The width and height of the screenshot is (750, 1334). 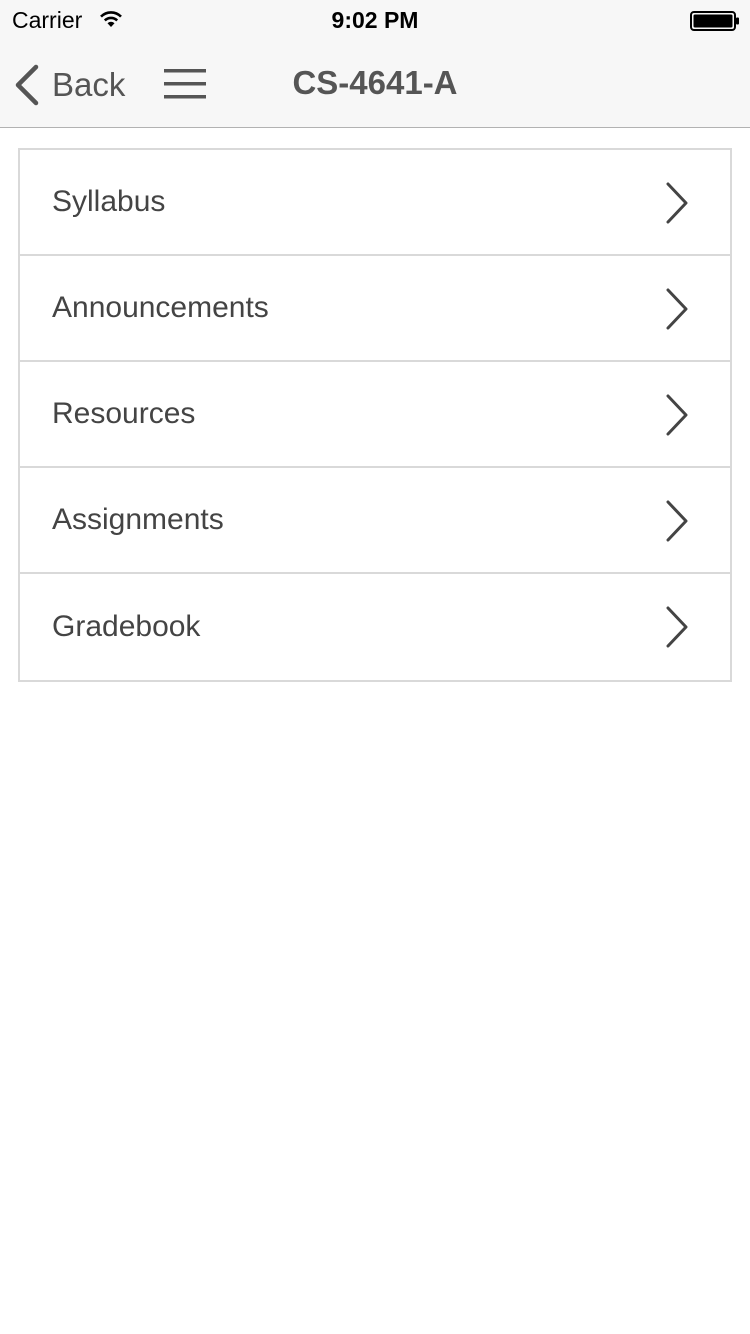 I want to click on menu-item-syllabus: Syllabus, so click(x=375, y=203).